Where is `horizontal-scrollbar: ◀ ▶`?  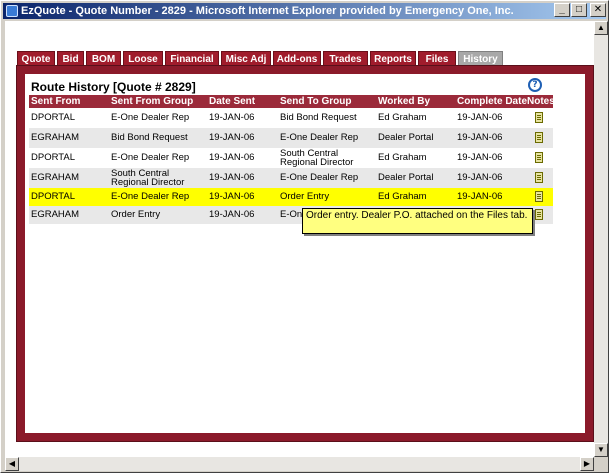
horizontal-scrollbar: ◀ ▶ is located at coordinates (299, 464).